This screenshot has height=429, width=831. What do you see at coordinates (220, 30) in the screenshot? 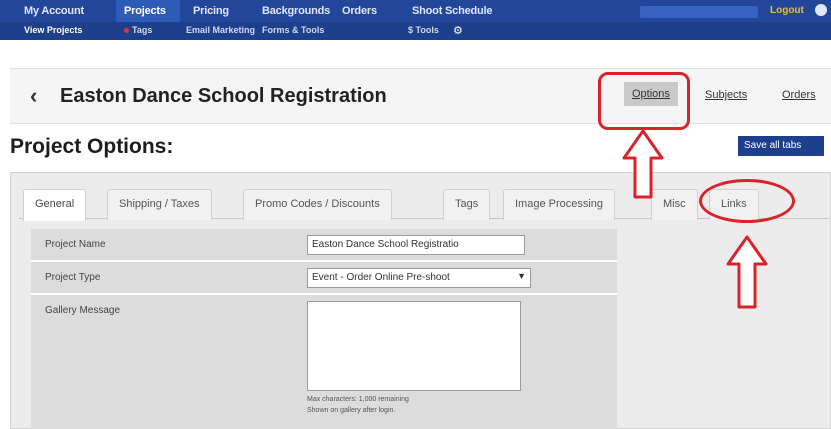
I see `subnav-email-marketing: Email Marketing` at bounding box center [220, 30].